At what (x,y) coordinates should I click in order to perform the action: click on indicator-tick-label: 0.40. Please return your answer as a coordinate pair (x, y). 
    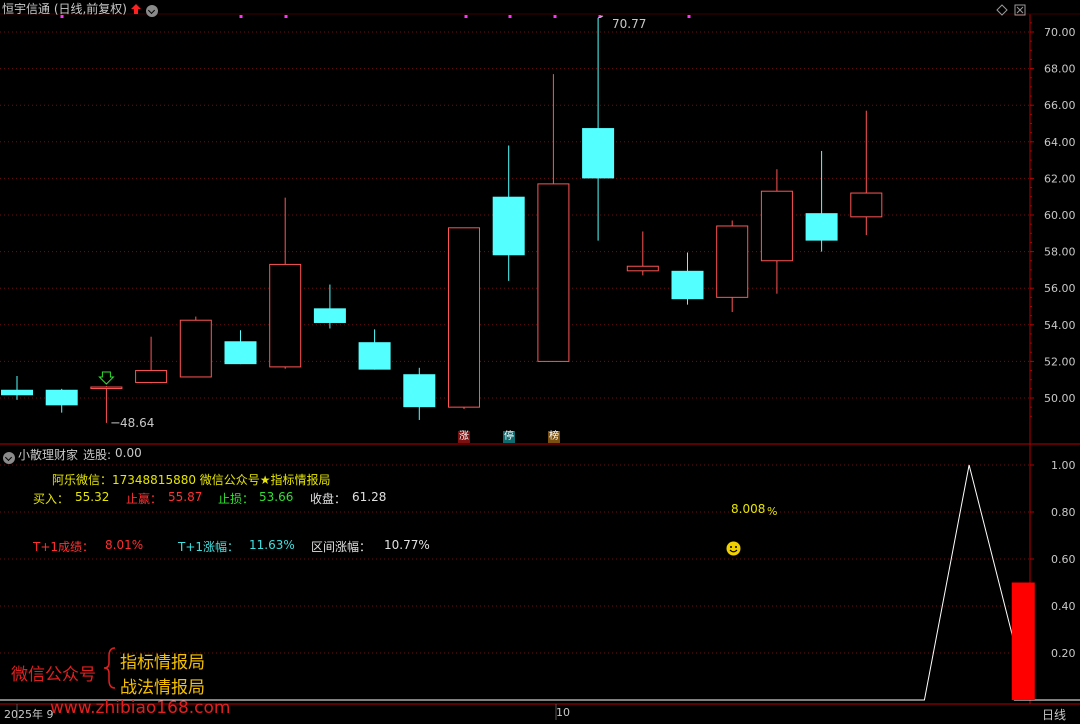
    Looking at the image, I should click on (1063, 606).